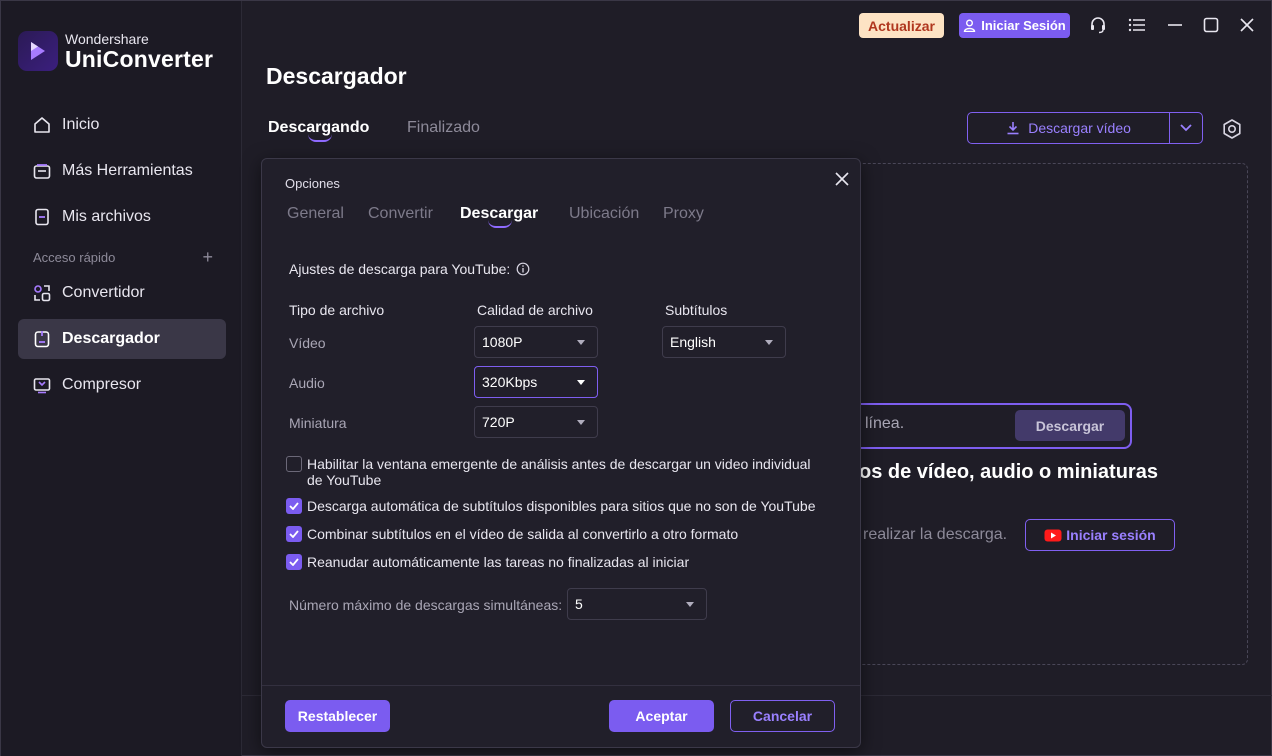  I want to click on accept-button: Aceptar, so click(661, 716).